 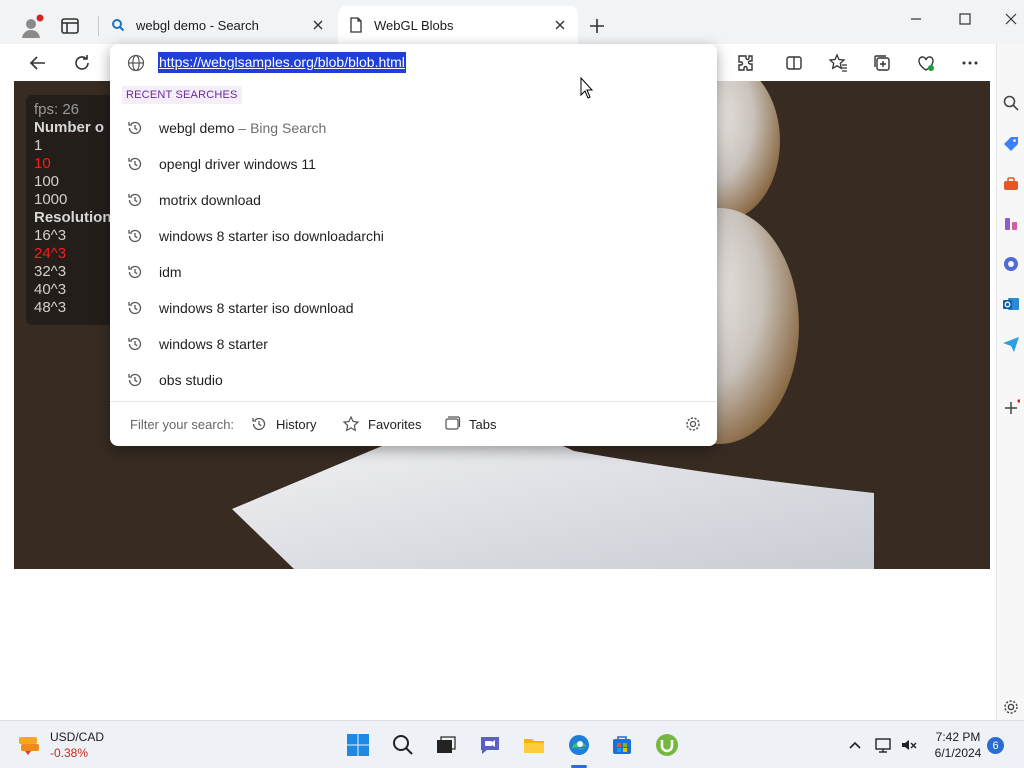 What do you see at coordinates (282, 62) in the screenshot?
I see `address-input: https://webglsamples.org/blob/blob.html` at bounding box center [282, 62].